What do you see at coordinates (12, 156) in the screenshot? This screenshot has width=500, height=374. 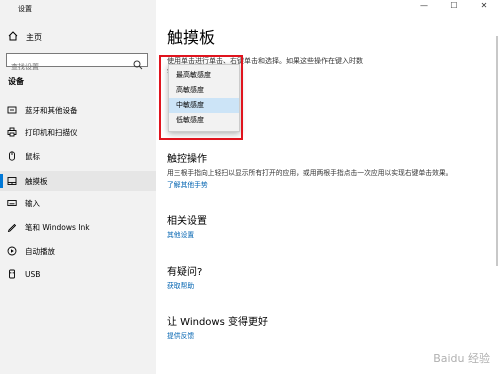 I see `mouse-icon` at bounding box center [12, 156].